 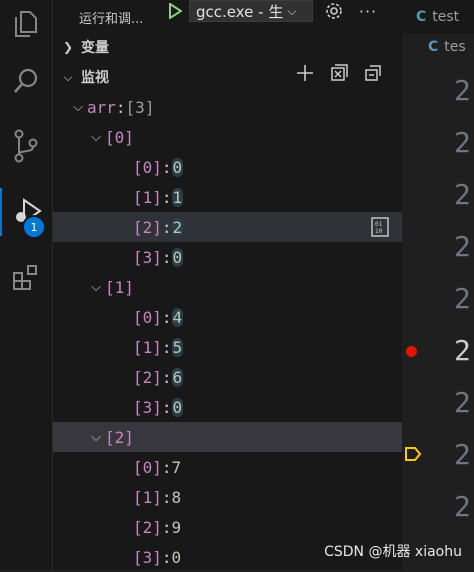 I want to click on watch-item-value: 1, so click(x=177, y=197).